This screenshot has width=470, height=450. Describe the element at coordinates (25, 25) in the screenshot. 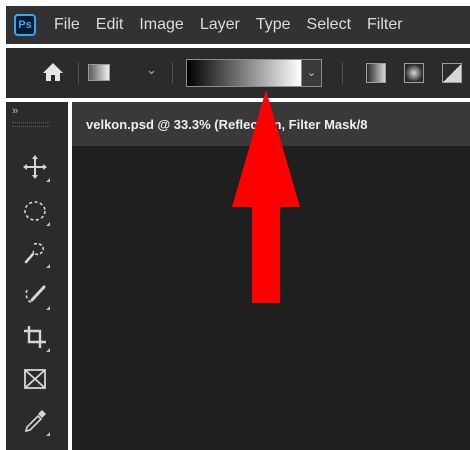

I see `photoshop-logo: Ps` at that location.